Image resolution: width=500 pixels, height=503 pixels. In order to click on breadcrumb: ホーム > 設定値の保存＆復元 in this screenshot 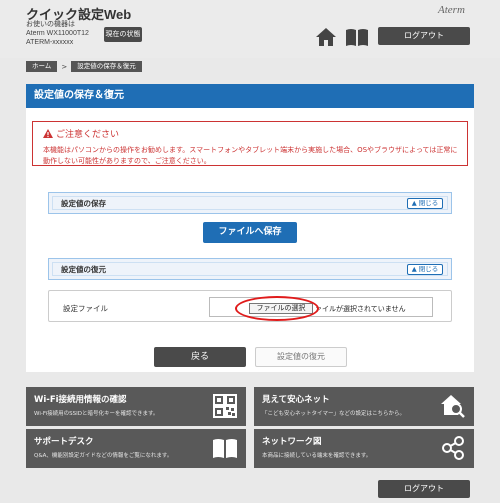, I will do `click(84, 66)`.